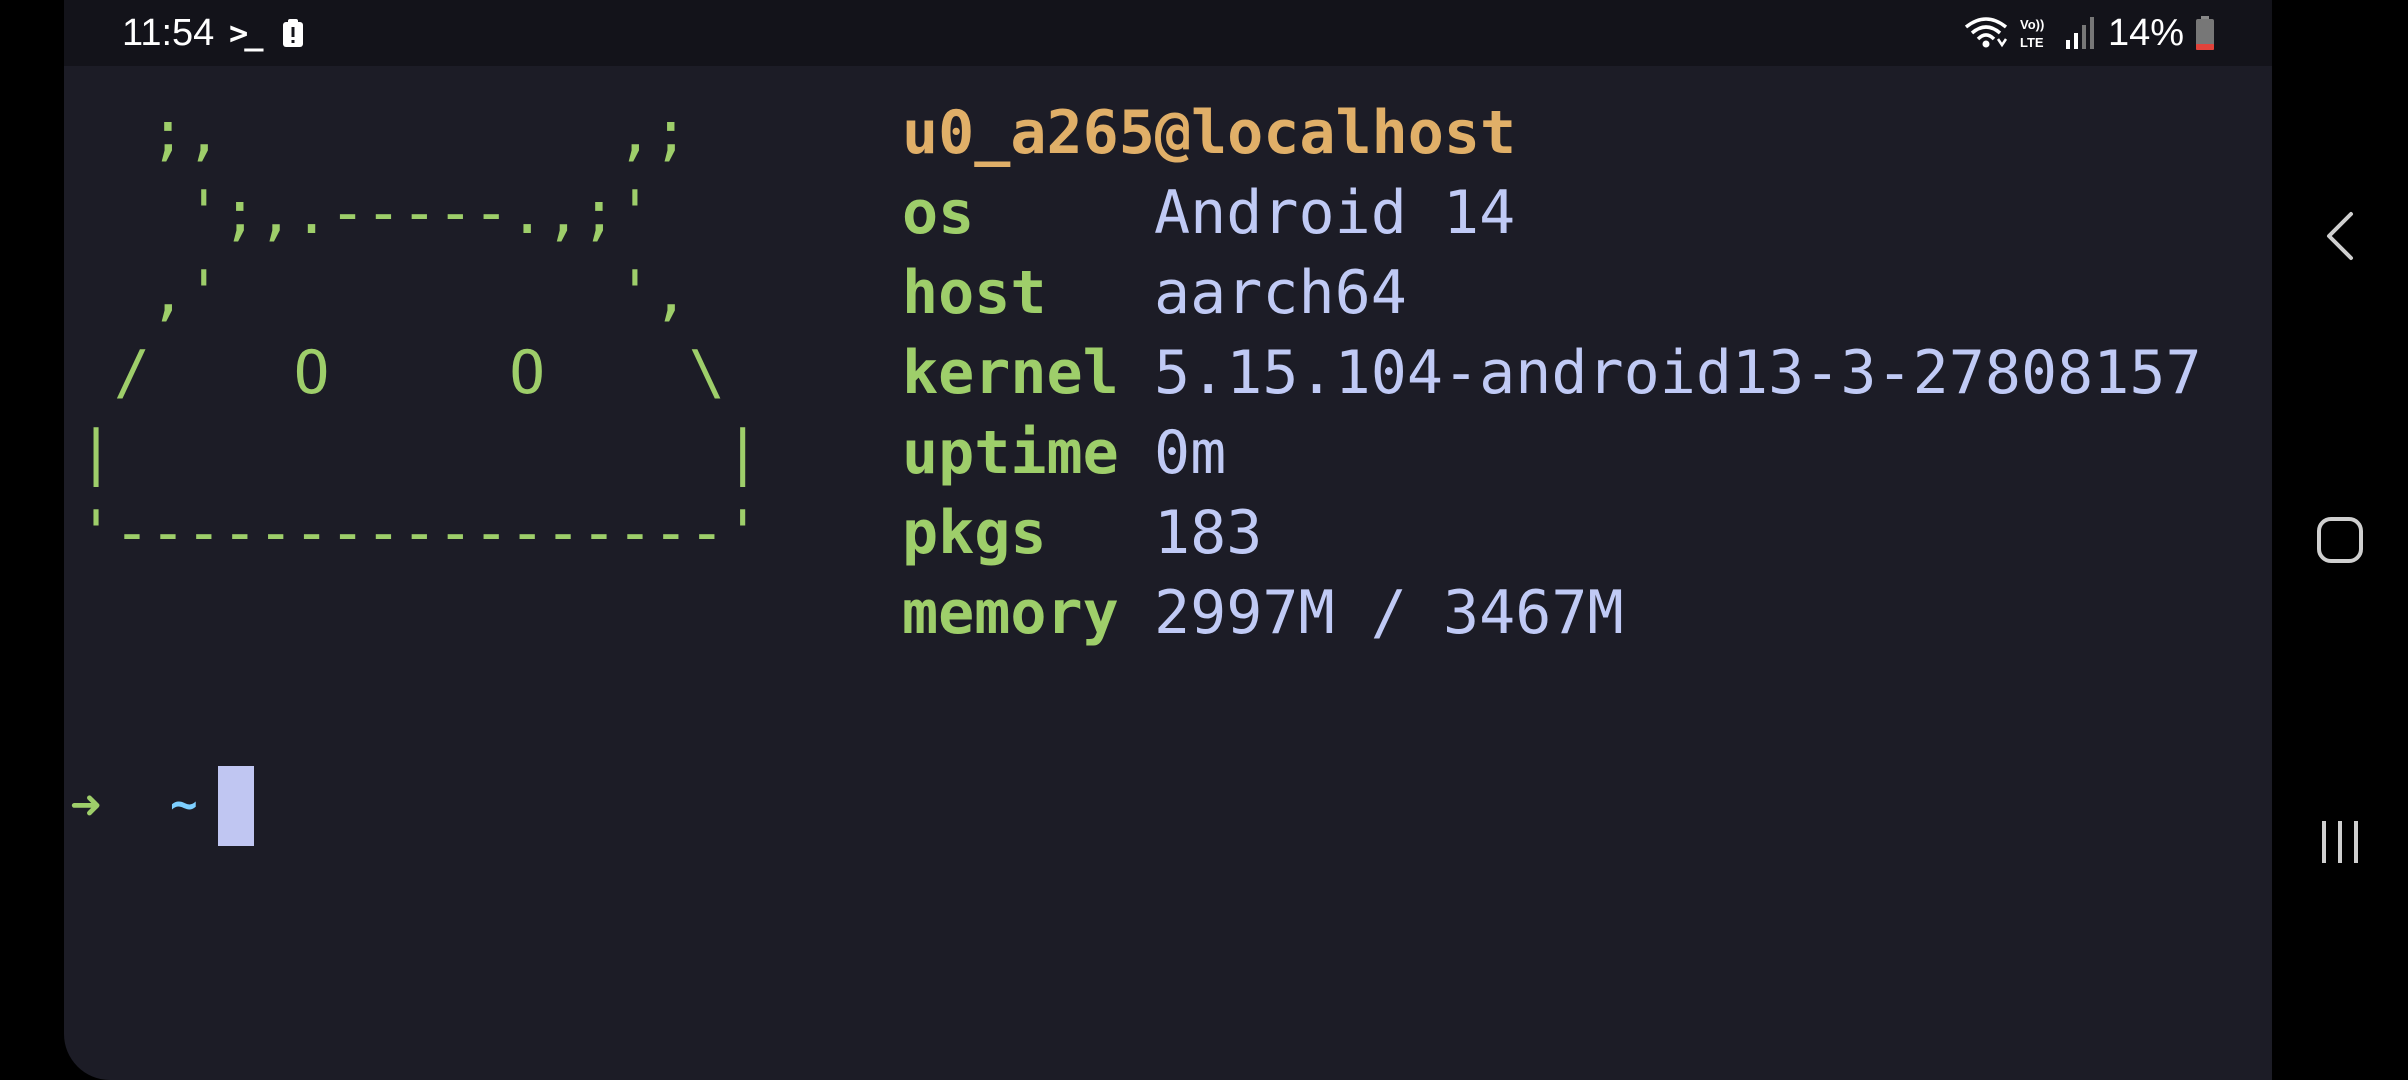  Describe the element at coordinates (1552, 213) in the screenshot. I see `info-row-os: os Android 14` at that location.